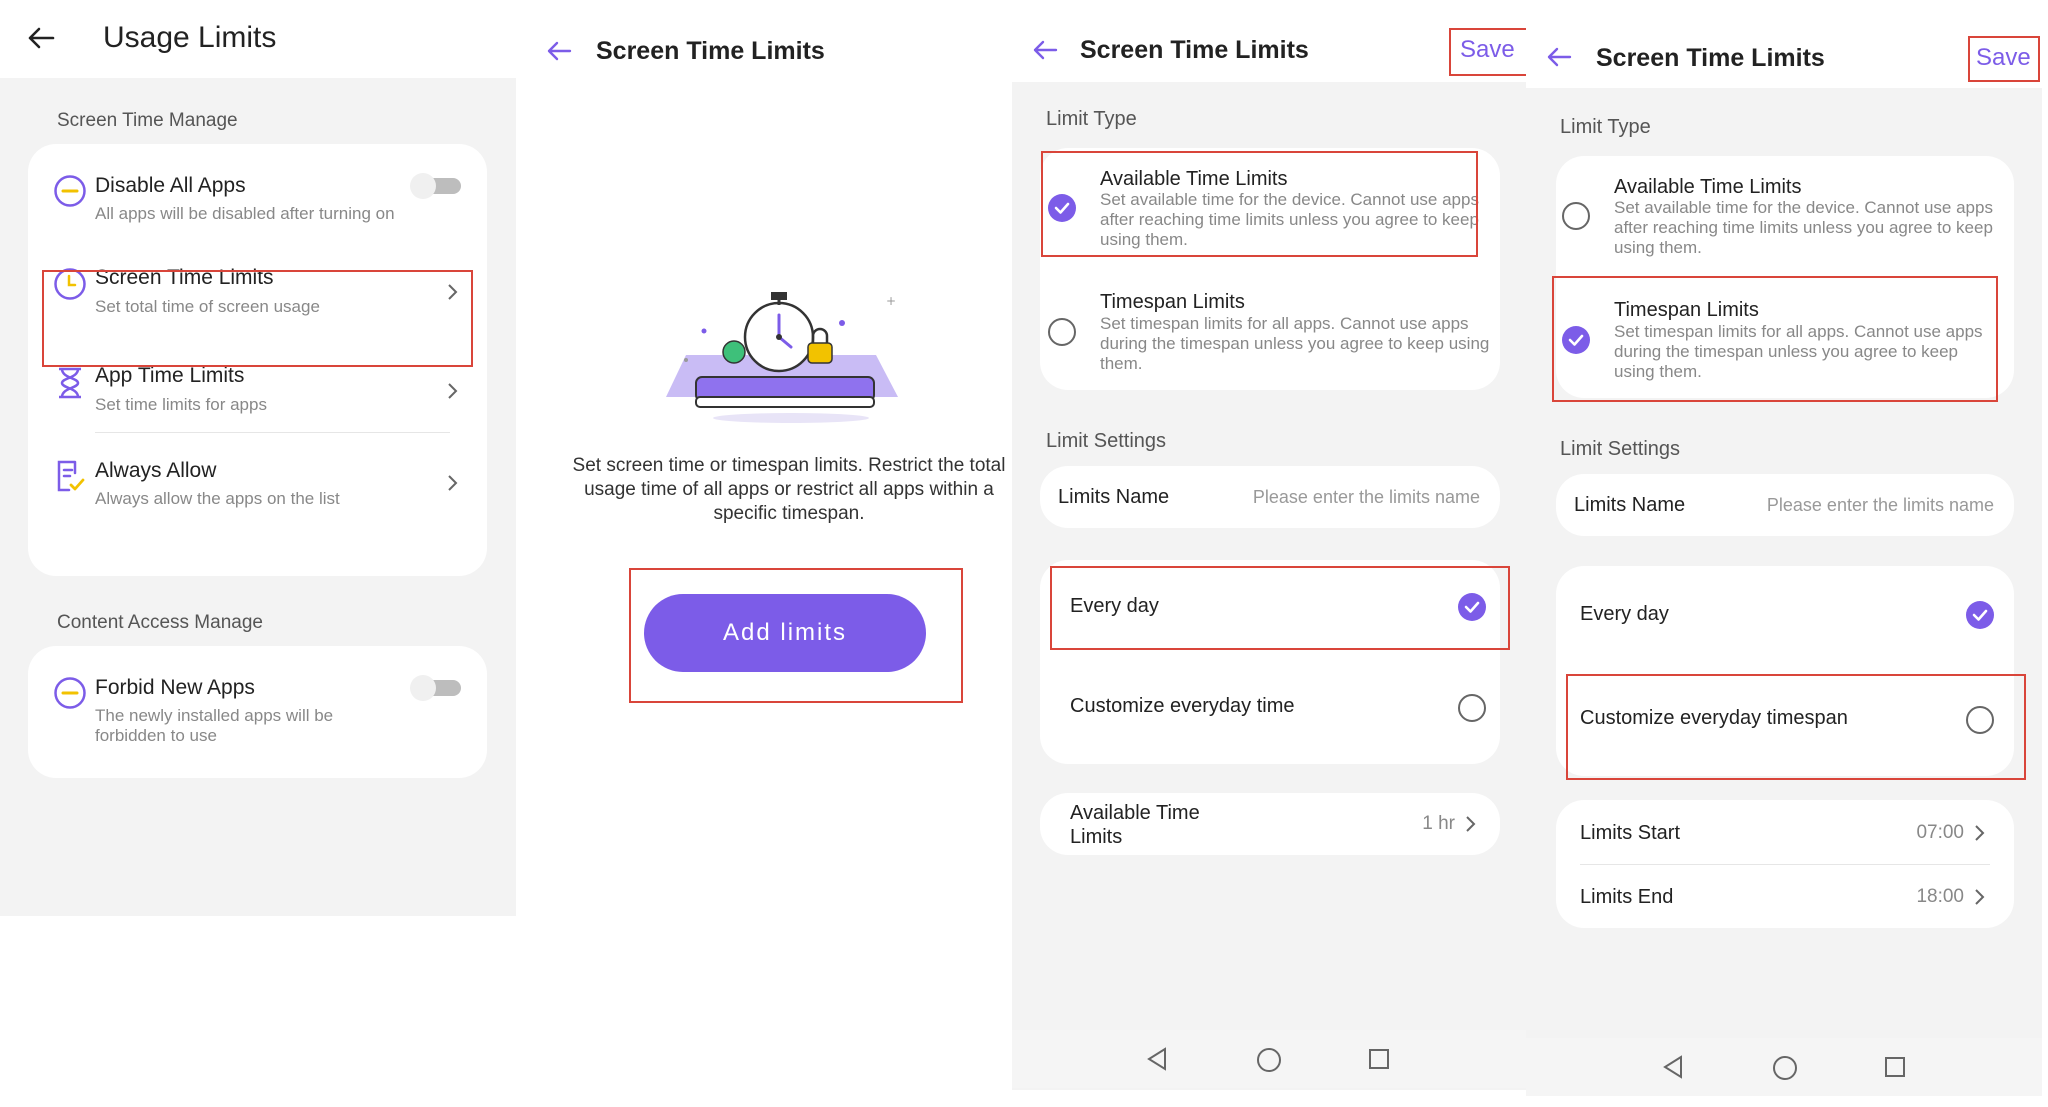  I want to click on available-time-title: Available Time Limits, so click(1708, 187).